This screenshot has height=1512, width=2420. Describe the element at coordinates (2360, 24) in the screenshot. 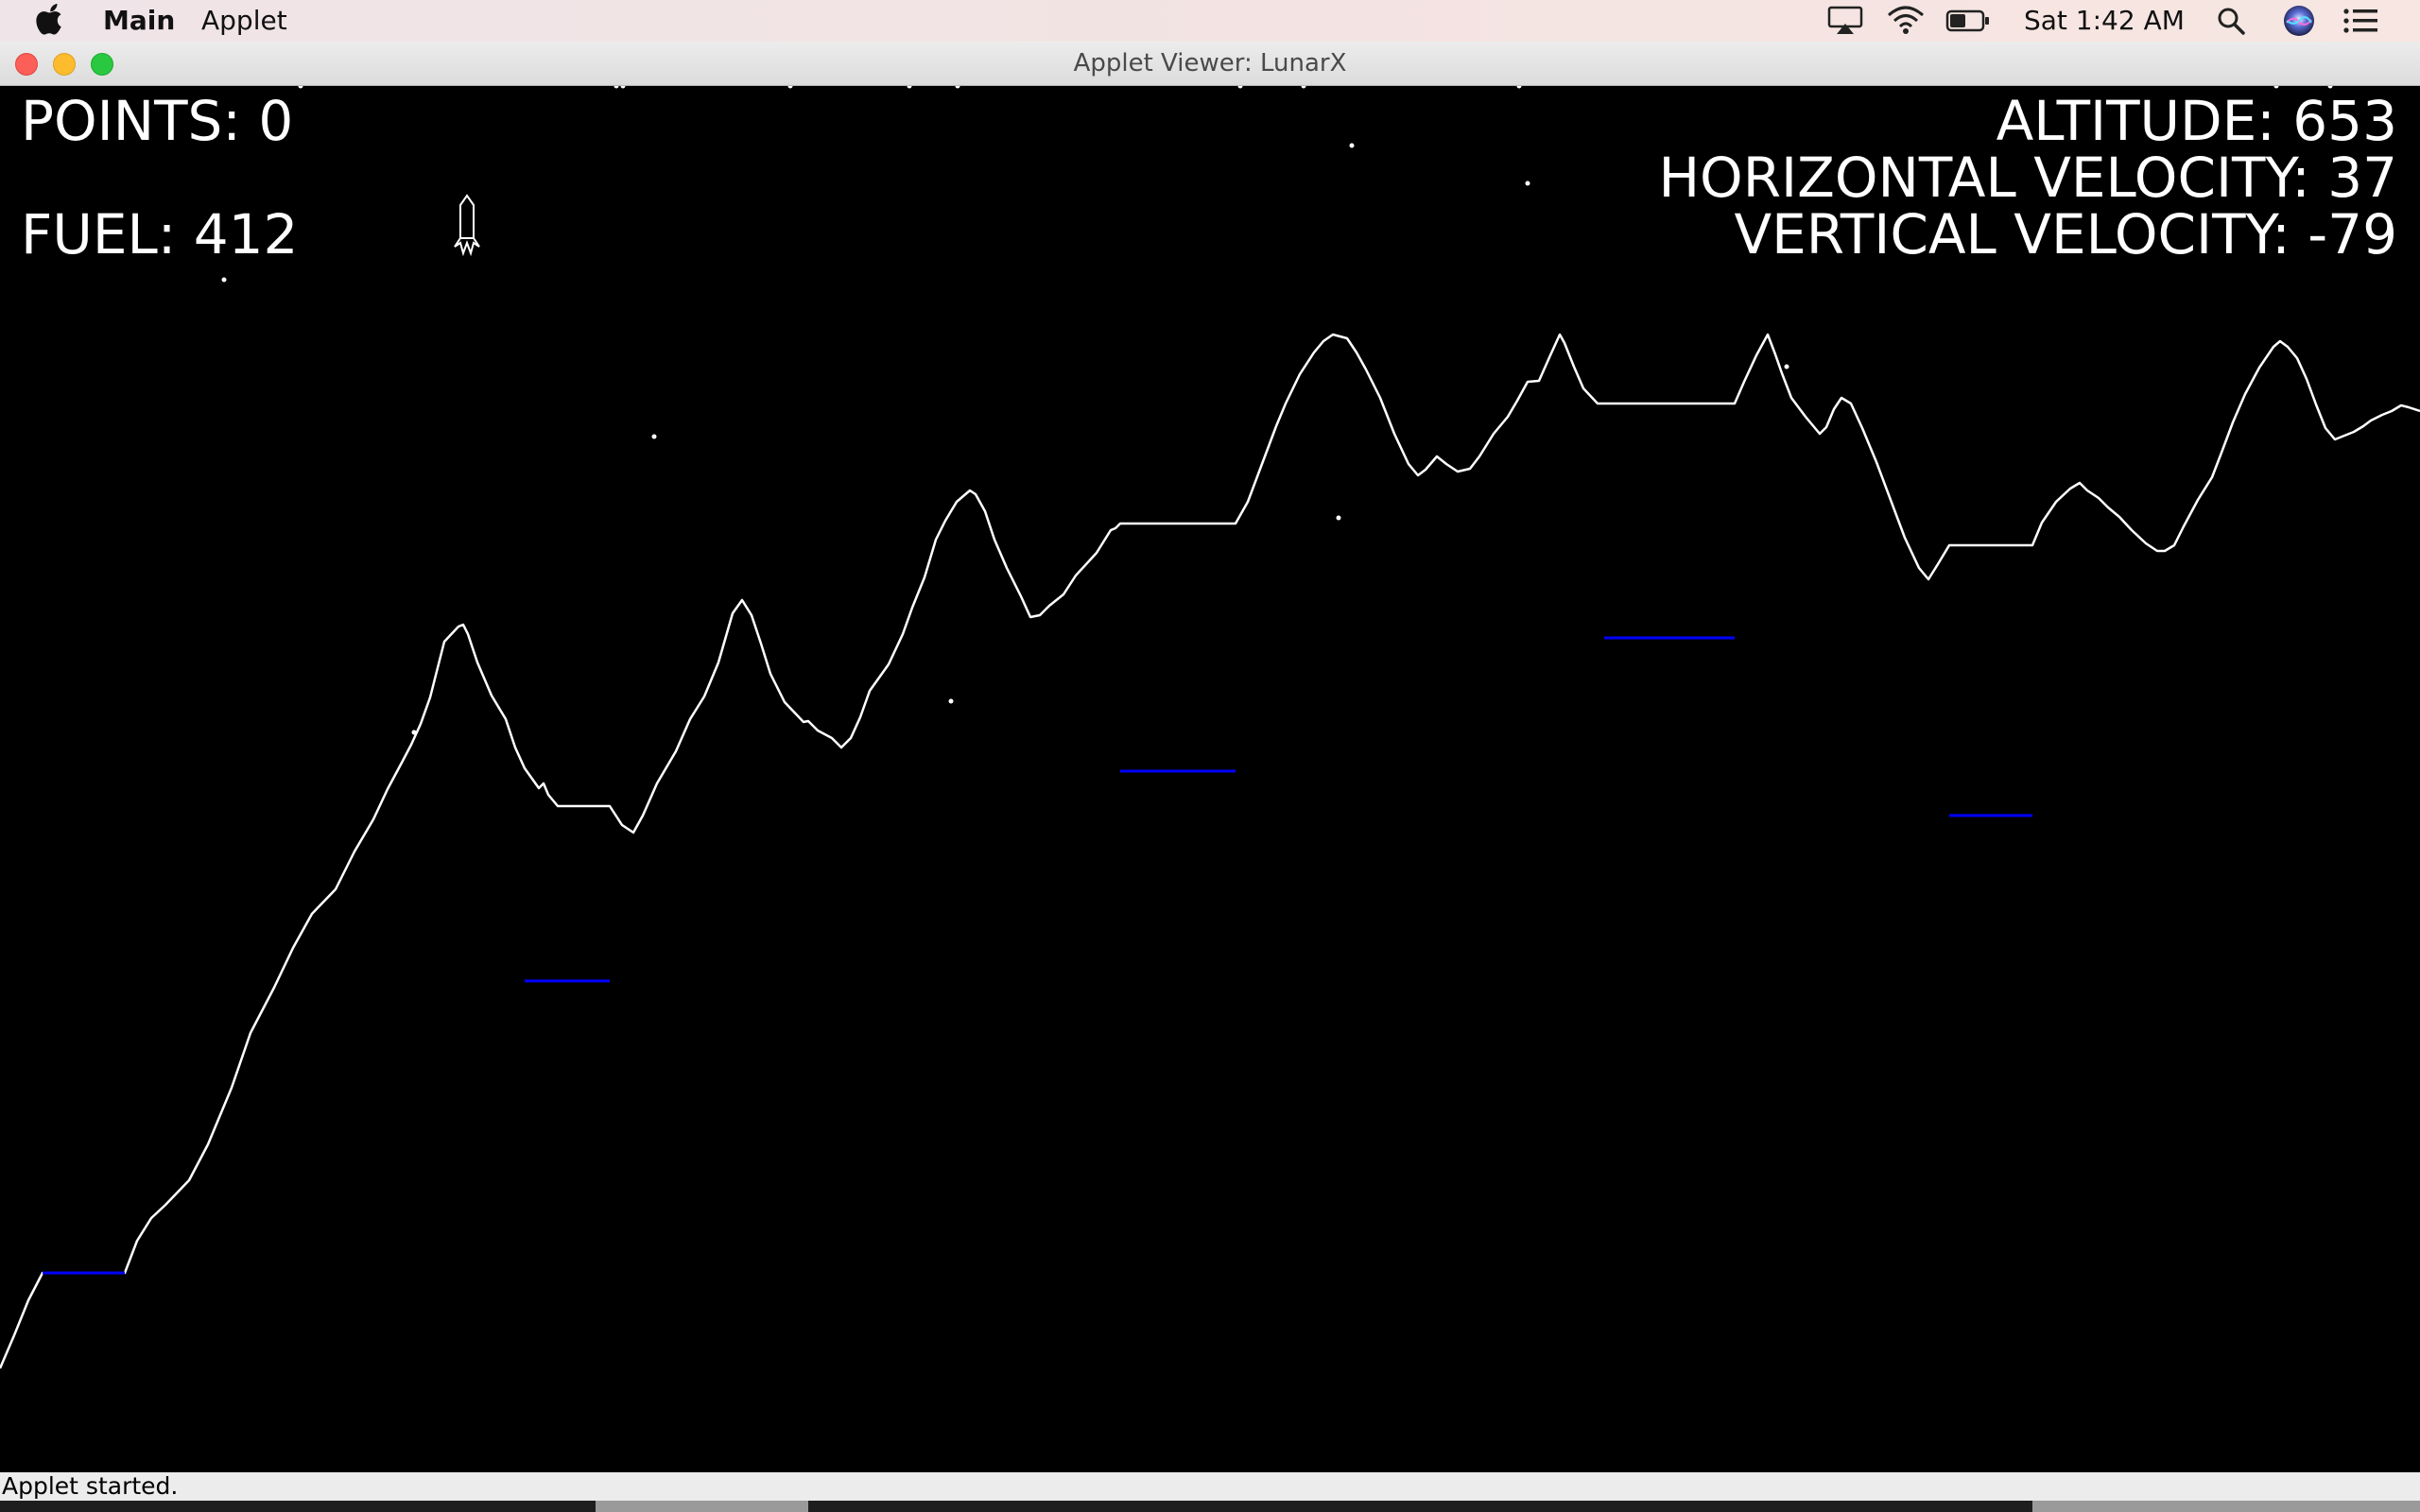

I see `notification-center-icon` at that location.